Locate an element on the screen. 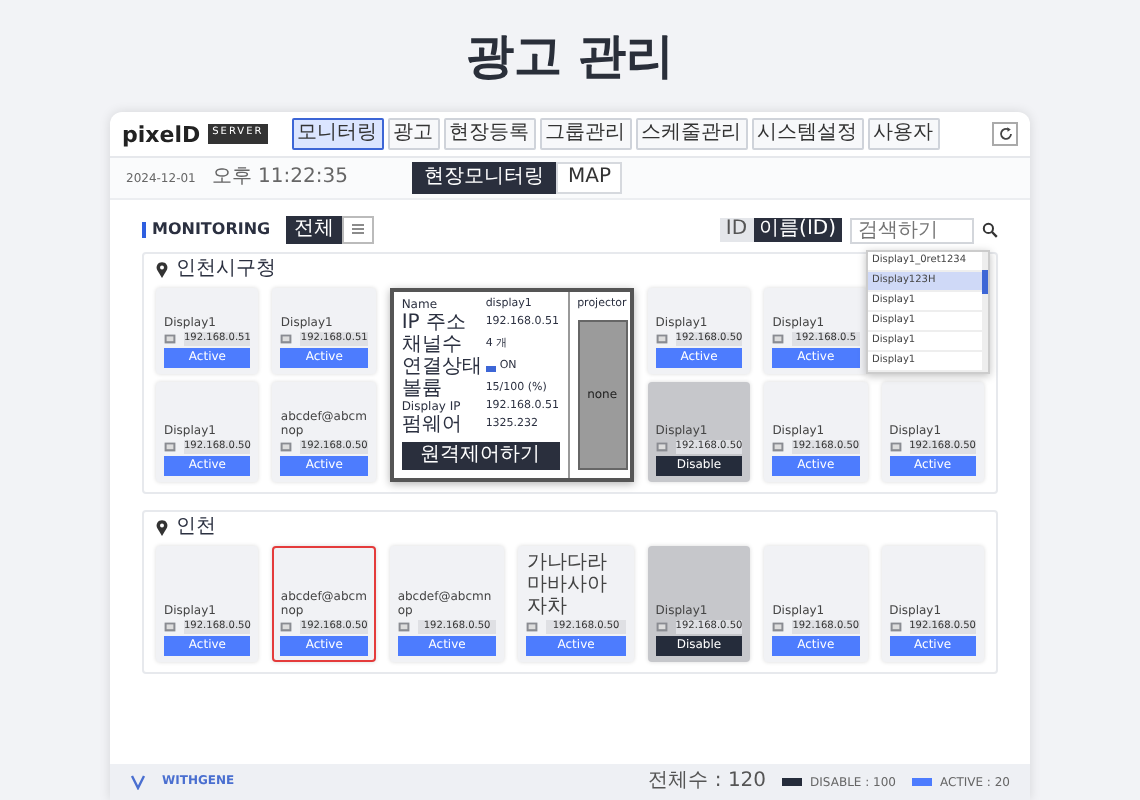  refresh-button is located at coordinates (1005, 134).